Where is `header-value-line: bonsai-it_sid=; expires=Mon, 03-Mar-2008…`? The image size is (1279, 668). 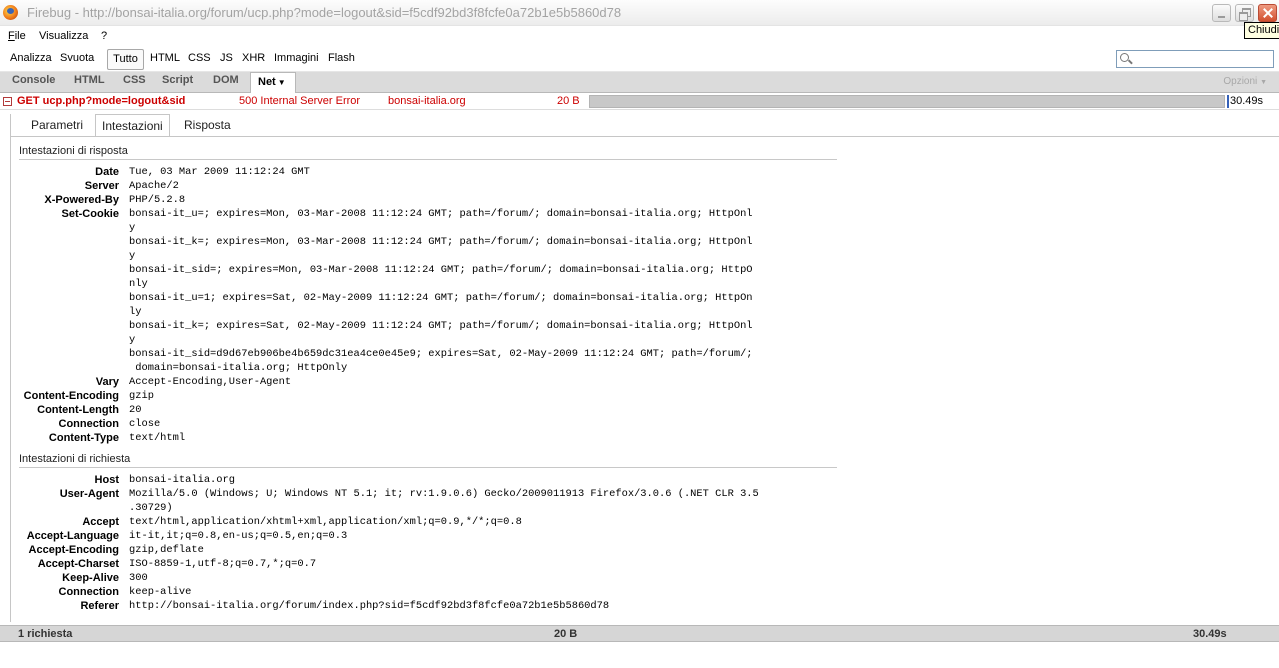 header-value-line: bonsai-it_sid=; expires=Mon, 03-Mar-2008… is located at coordinates (441, 270).